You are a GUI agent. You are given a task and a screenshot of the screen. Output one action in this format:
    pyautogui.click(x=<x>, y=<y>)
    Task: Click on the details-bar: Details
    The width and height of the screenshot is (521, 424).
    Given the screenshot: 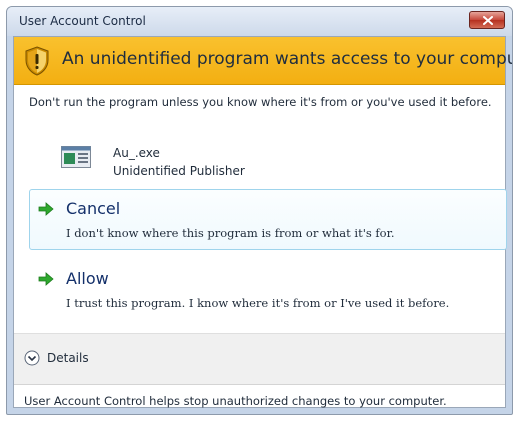 What is the action you would take?
    pyautogui.click(x=259, y=359)
    